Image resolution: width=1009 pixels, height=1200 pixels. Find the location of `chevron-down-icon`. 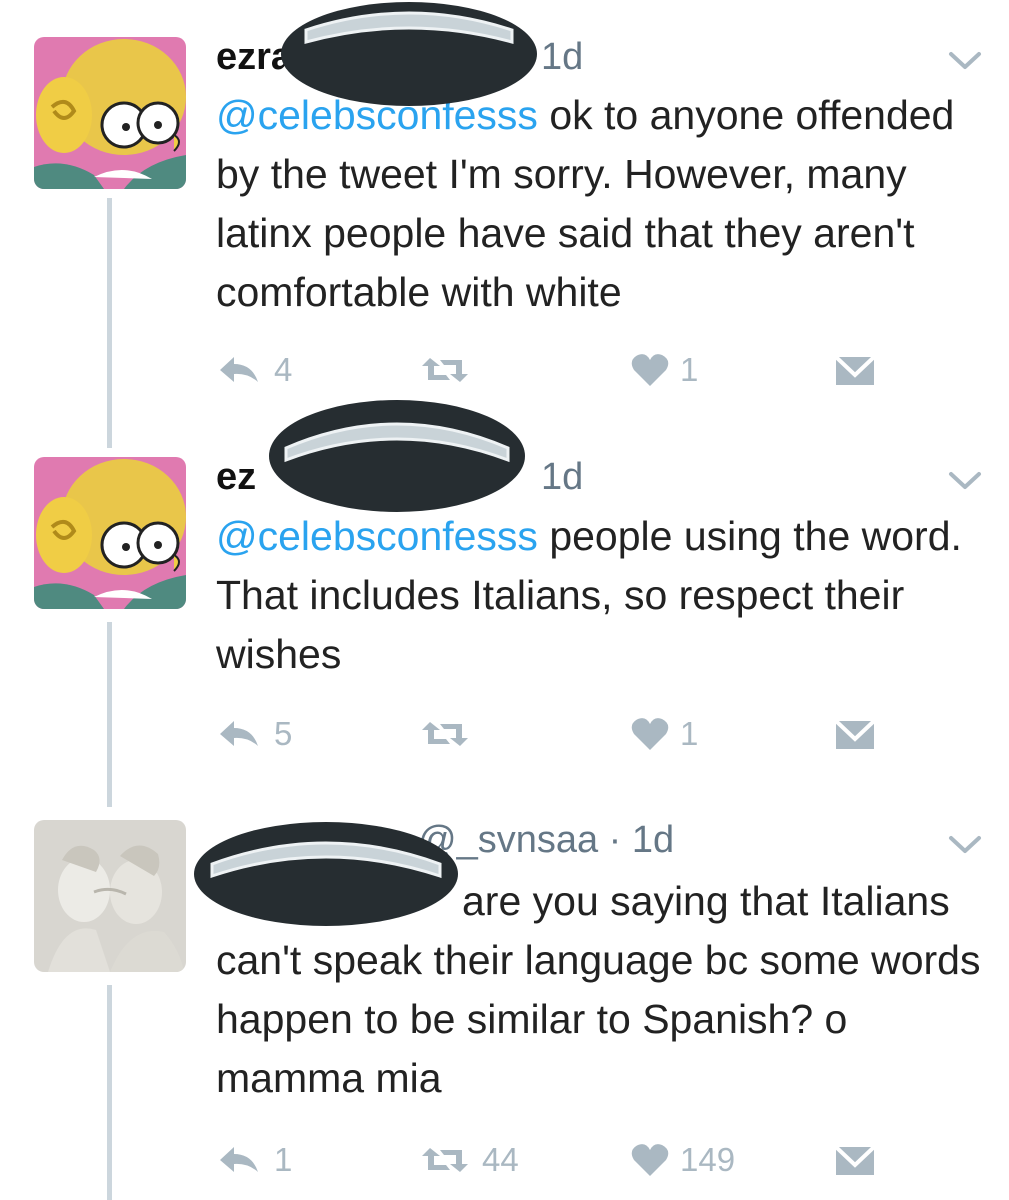

chevron-down-icon is located at coordinates (965, 845).